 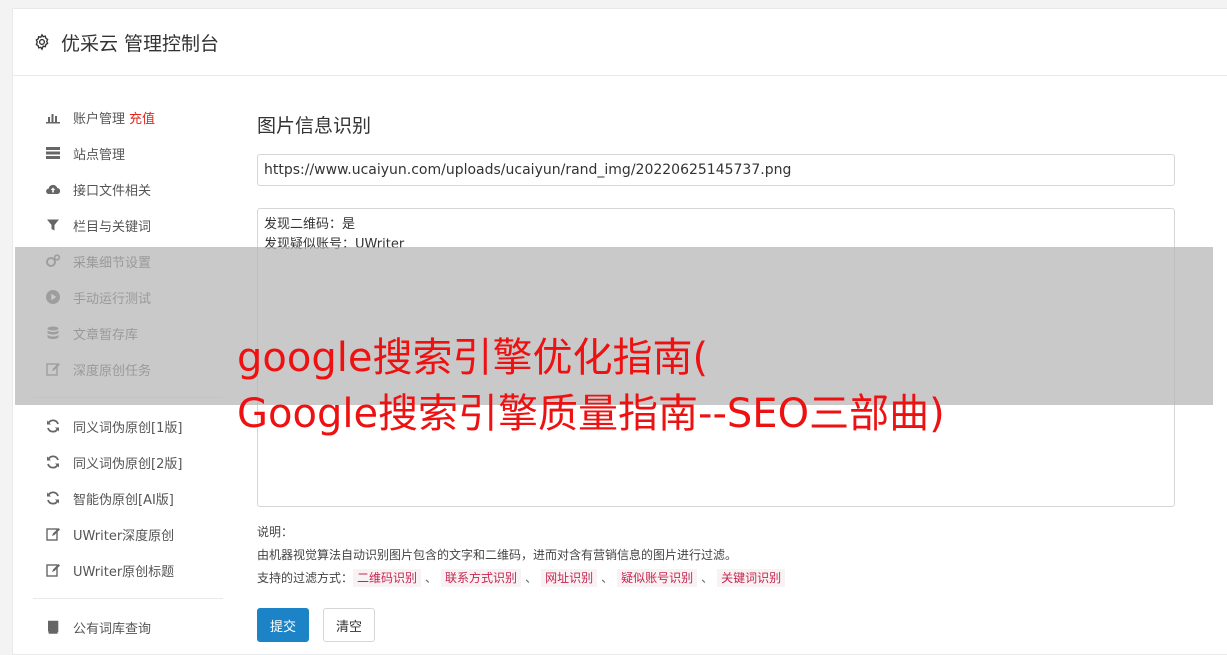 What do you see at coordinates (473, 358) in the screenshot?
I see `overlay-line-1: google搜索引擎优化指南(` at bounding box center [473, 358].